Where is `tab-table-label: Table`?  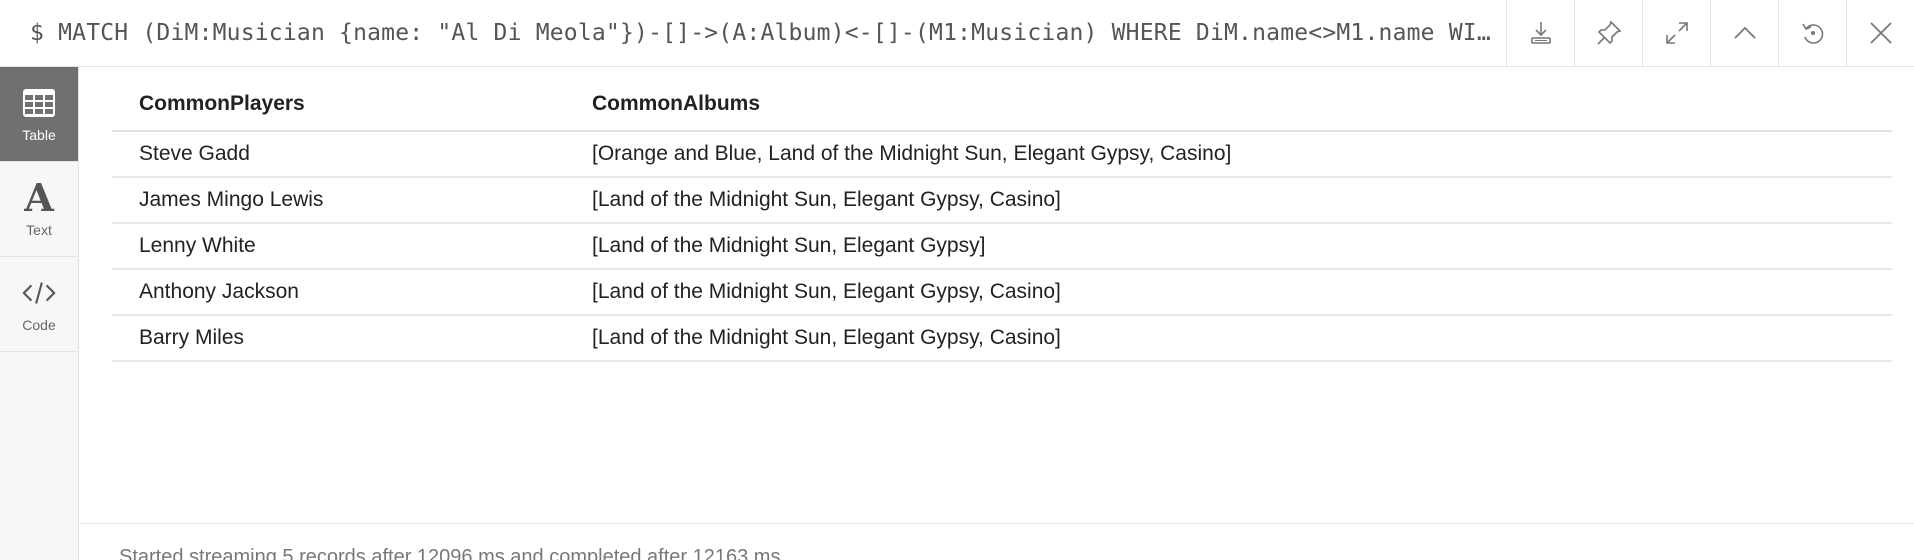 tab-table-label: Table is located at coordinates (39, 135).